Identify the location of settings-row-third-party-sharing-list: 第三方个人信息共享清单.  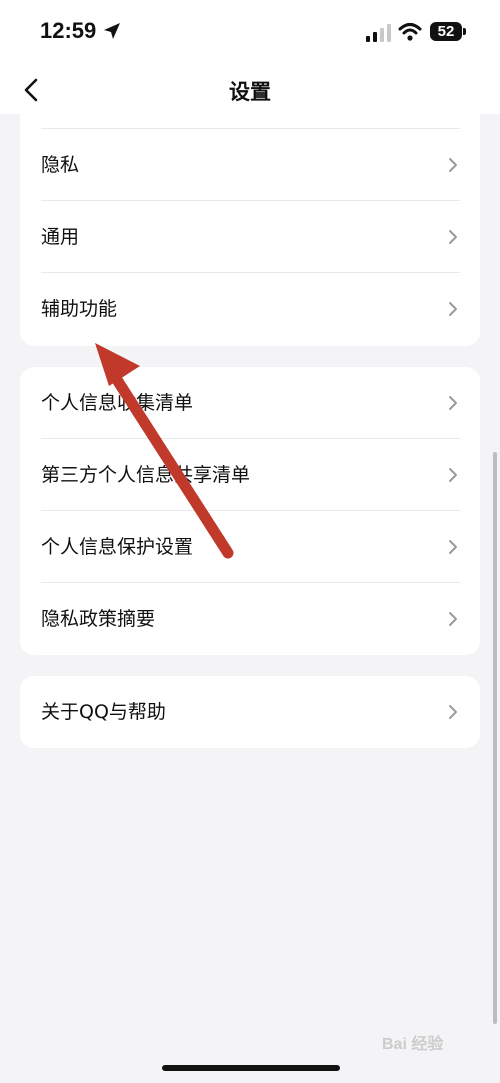
(250, 475).